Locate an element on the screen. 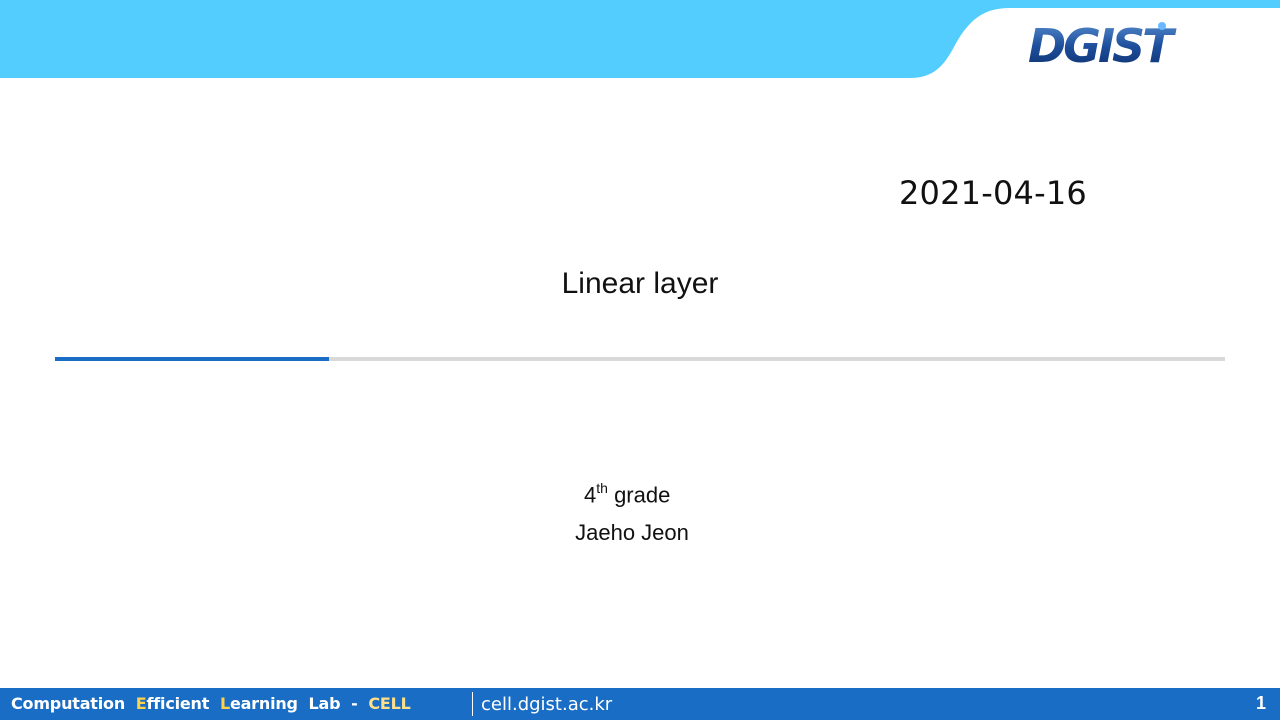 The height and width of the screenshot is (720, 1280). lab-dash: - is located at coordinates (354, 703).